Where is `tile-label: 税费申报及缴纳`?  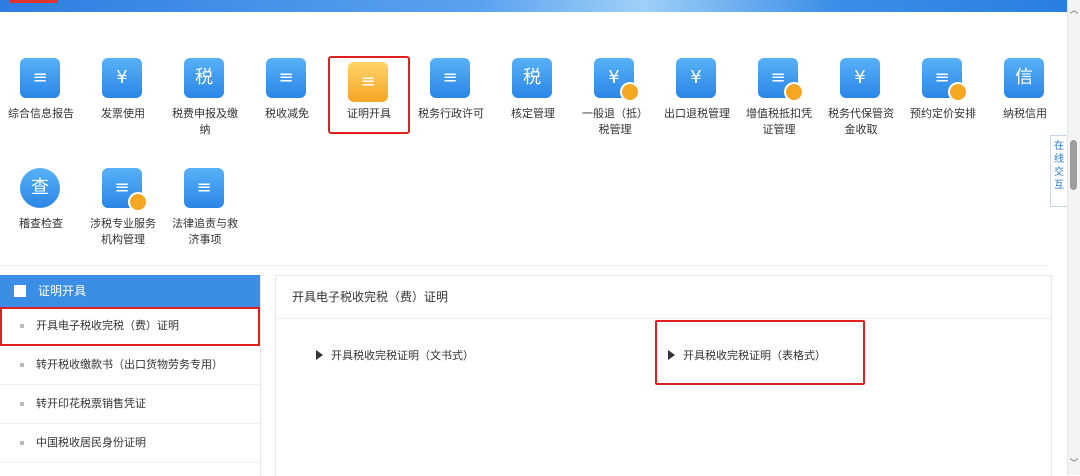
tile-label: 税费申报及缴纳 is located at coordinates (205, 121).